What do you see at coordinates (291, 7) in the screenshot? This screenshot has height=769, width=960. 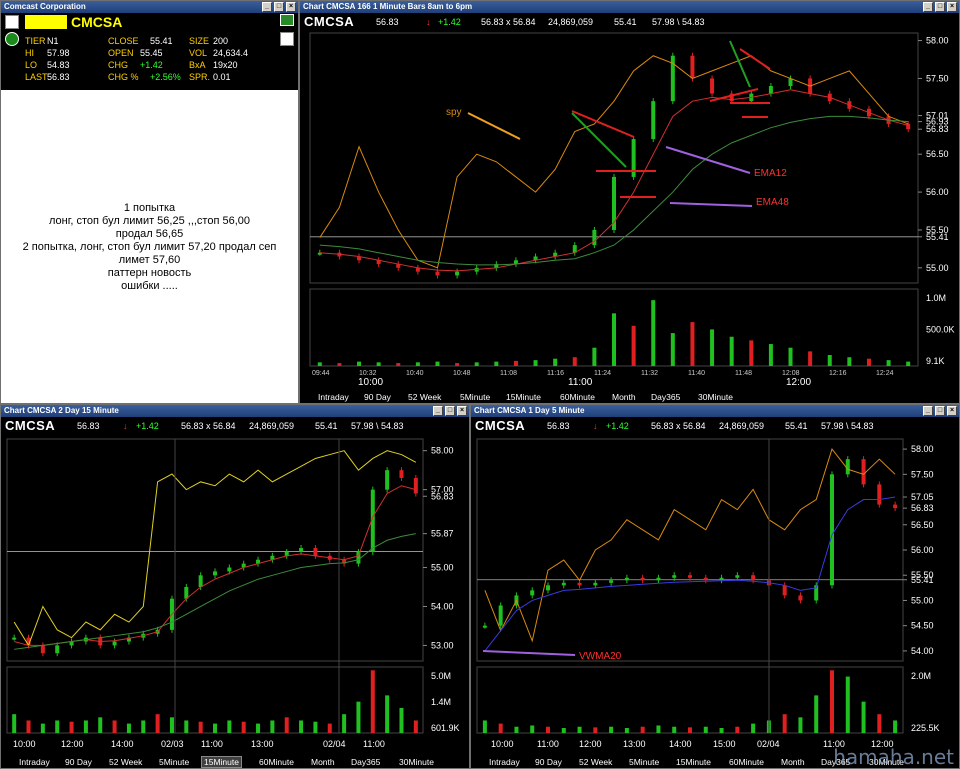 I see `close-button: ×` at bounding box center [291, 7].